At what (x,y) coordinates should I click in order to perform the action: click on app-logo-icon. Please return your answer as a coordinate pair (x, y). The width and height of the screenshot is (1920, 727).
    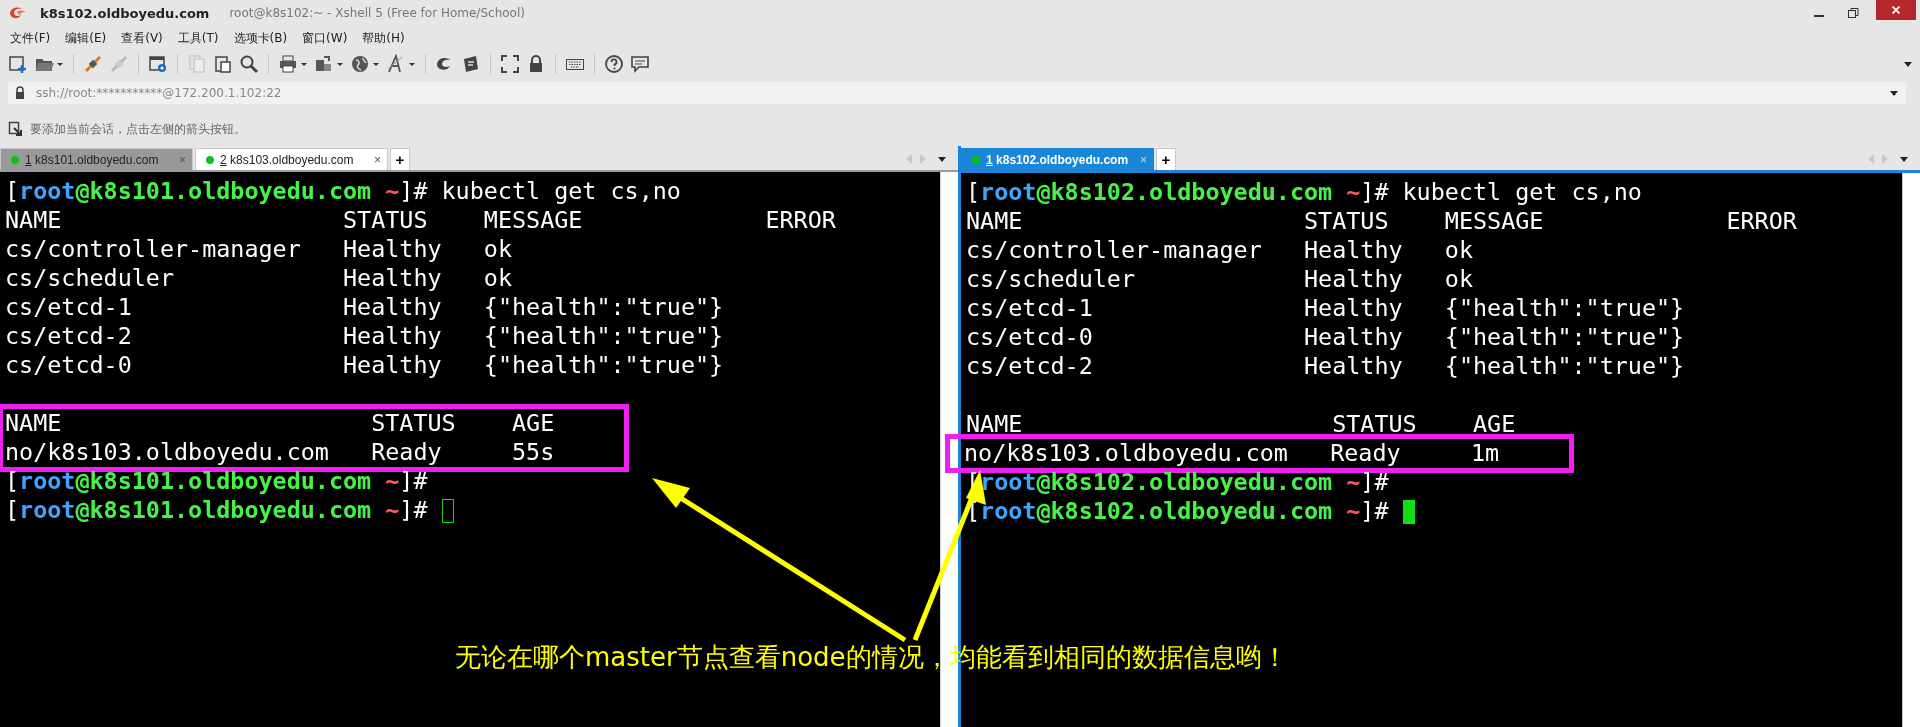
    Looking at the image, I should click on (18, 13).